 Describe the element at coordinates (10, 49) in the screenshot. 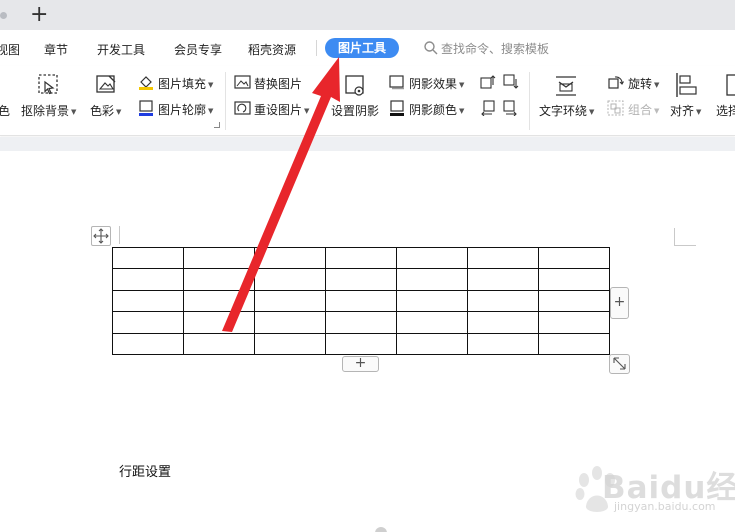

I see `tab-view: 视图` at that location.